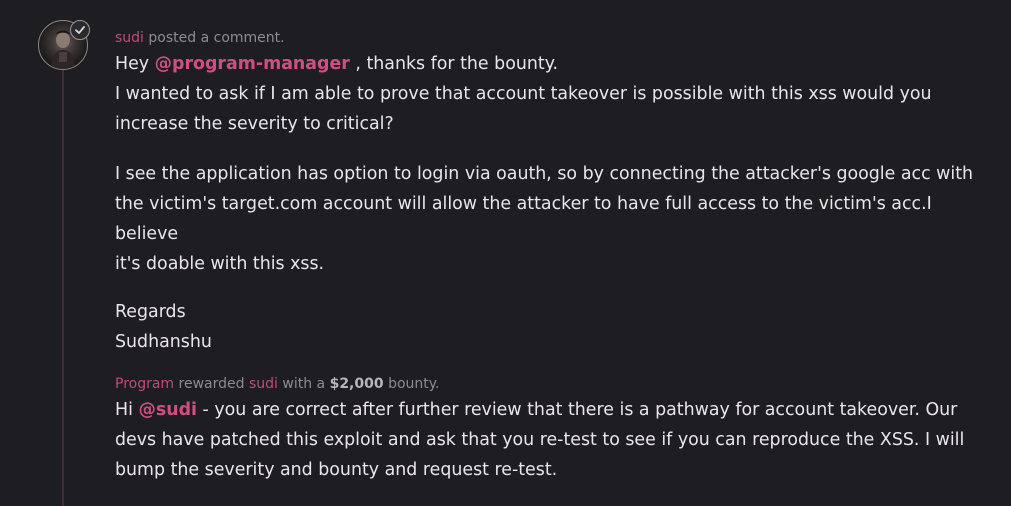 This screenshot has height=506, width=1011. Describe the element at coordinates (150, 312) in the screenshot. I see `comment-regards: Regards` at that location.